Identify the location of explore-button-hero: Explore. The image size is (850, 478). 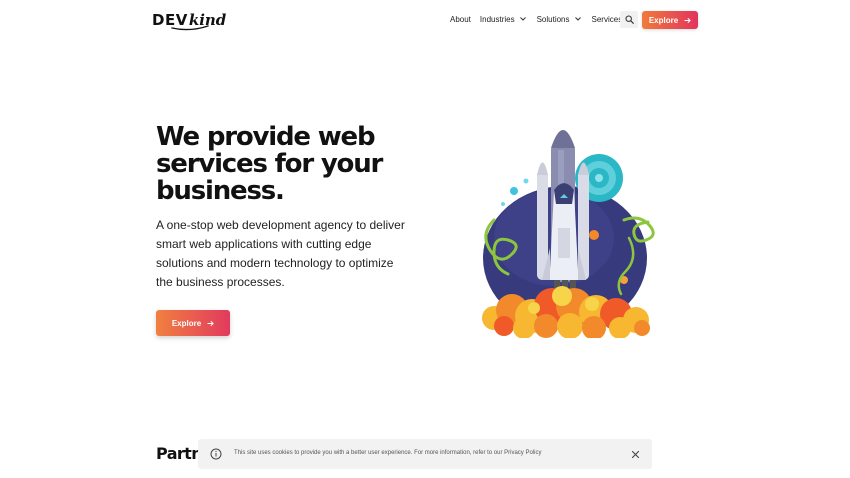
(193, 323).